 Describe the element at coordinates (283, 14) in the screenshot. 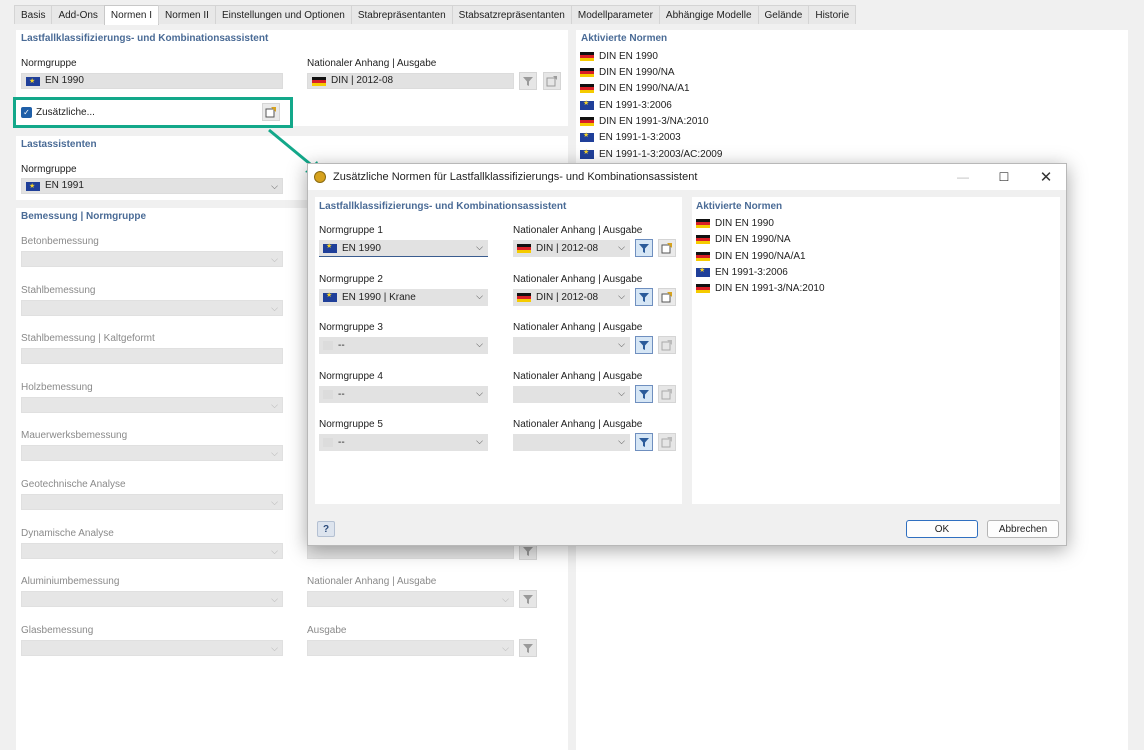

I see `tab-einstellungen: Einstellungen und Optionen` at that location.